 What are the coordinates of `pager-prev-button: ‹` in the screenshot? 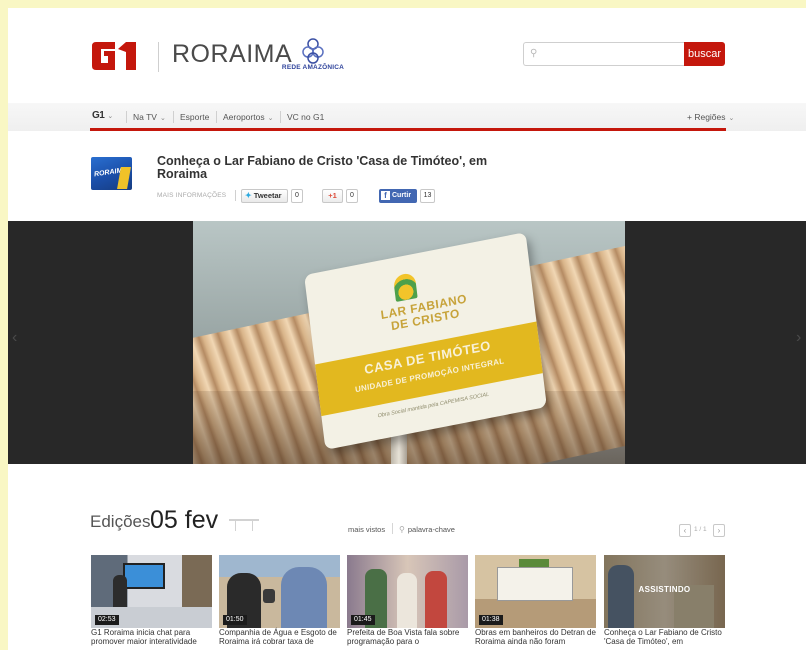 It's located at (685, 530).